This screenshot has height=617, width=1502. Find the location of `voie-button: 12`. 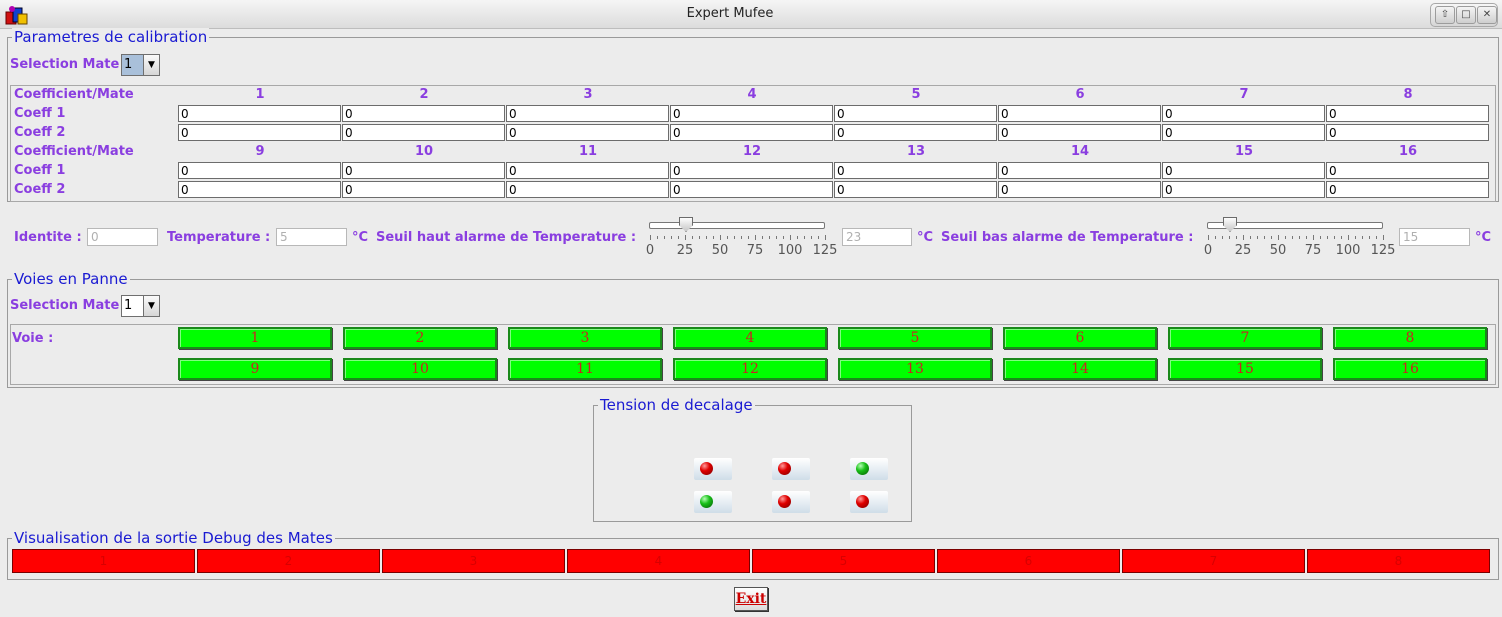

voie-button: 12 is located at coordinates (750, 369).